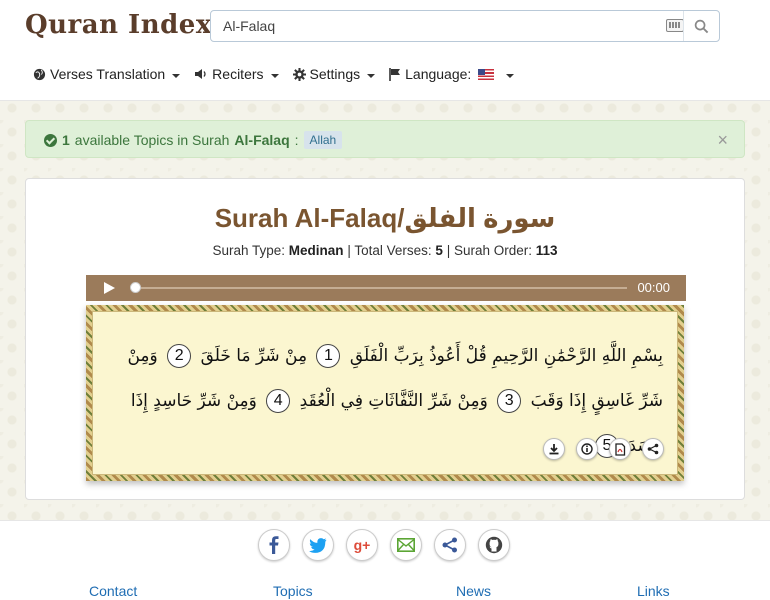 The image size is (770, 600). Describe the element at coordinates (395, 74) in the screenshot. I see `flag-icon` at that location.